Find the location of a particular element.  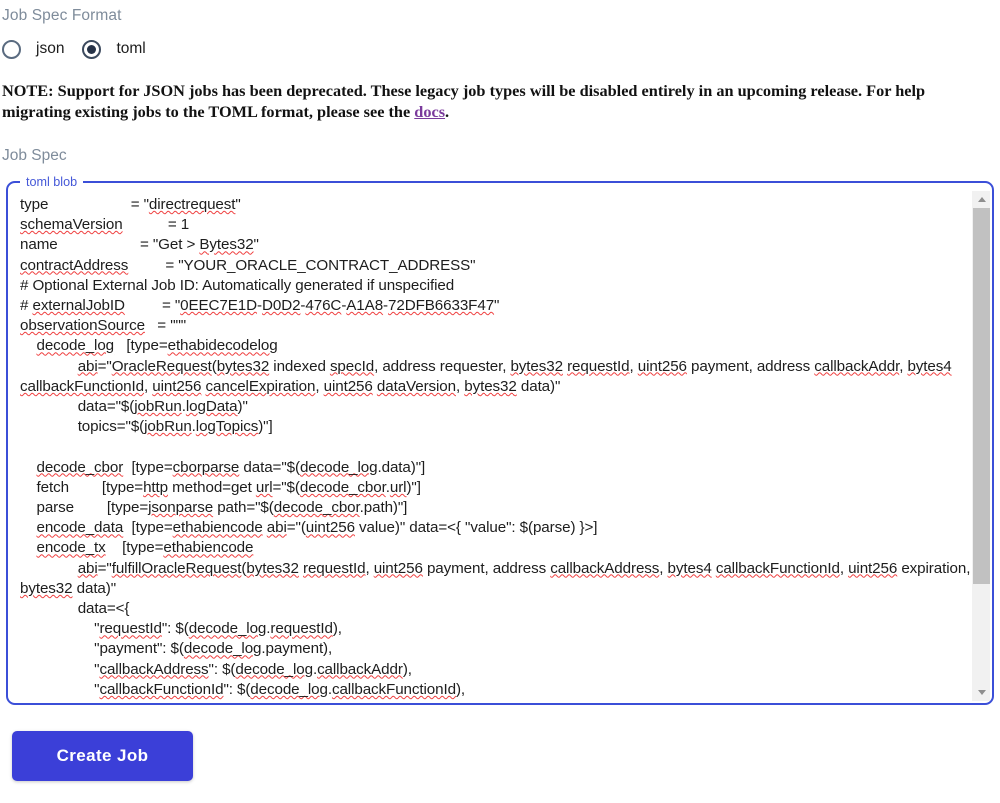

radio-circle-toml-icon is located at coordinates (92, 49).